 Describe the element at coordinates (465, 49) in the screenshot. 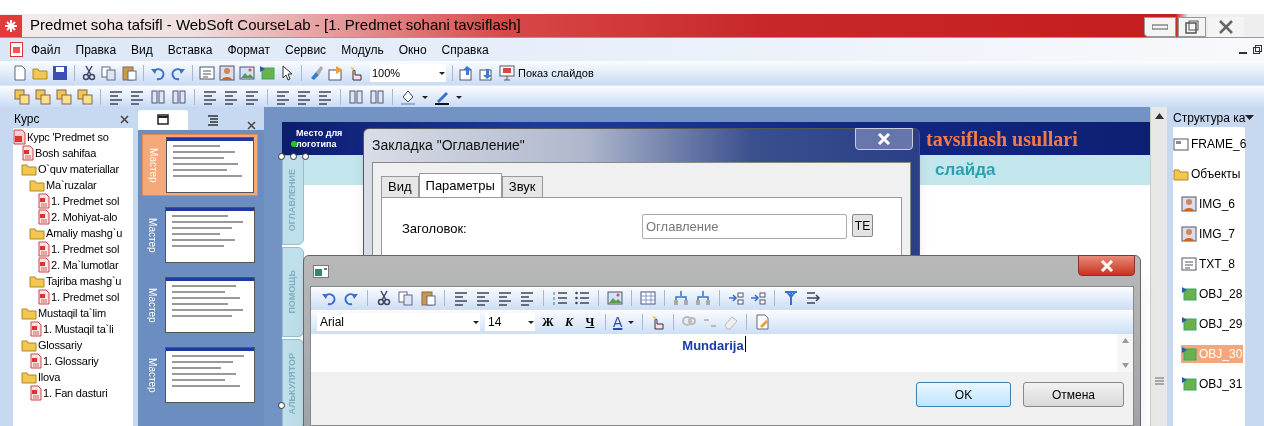

I see `menu-item: Справка` at that location.